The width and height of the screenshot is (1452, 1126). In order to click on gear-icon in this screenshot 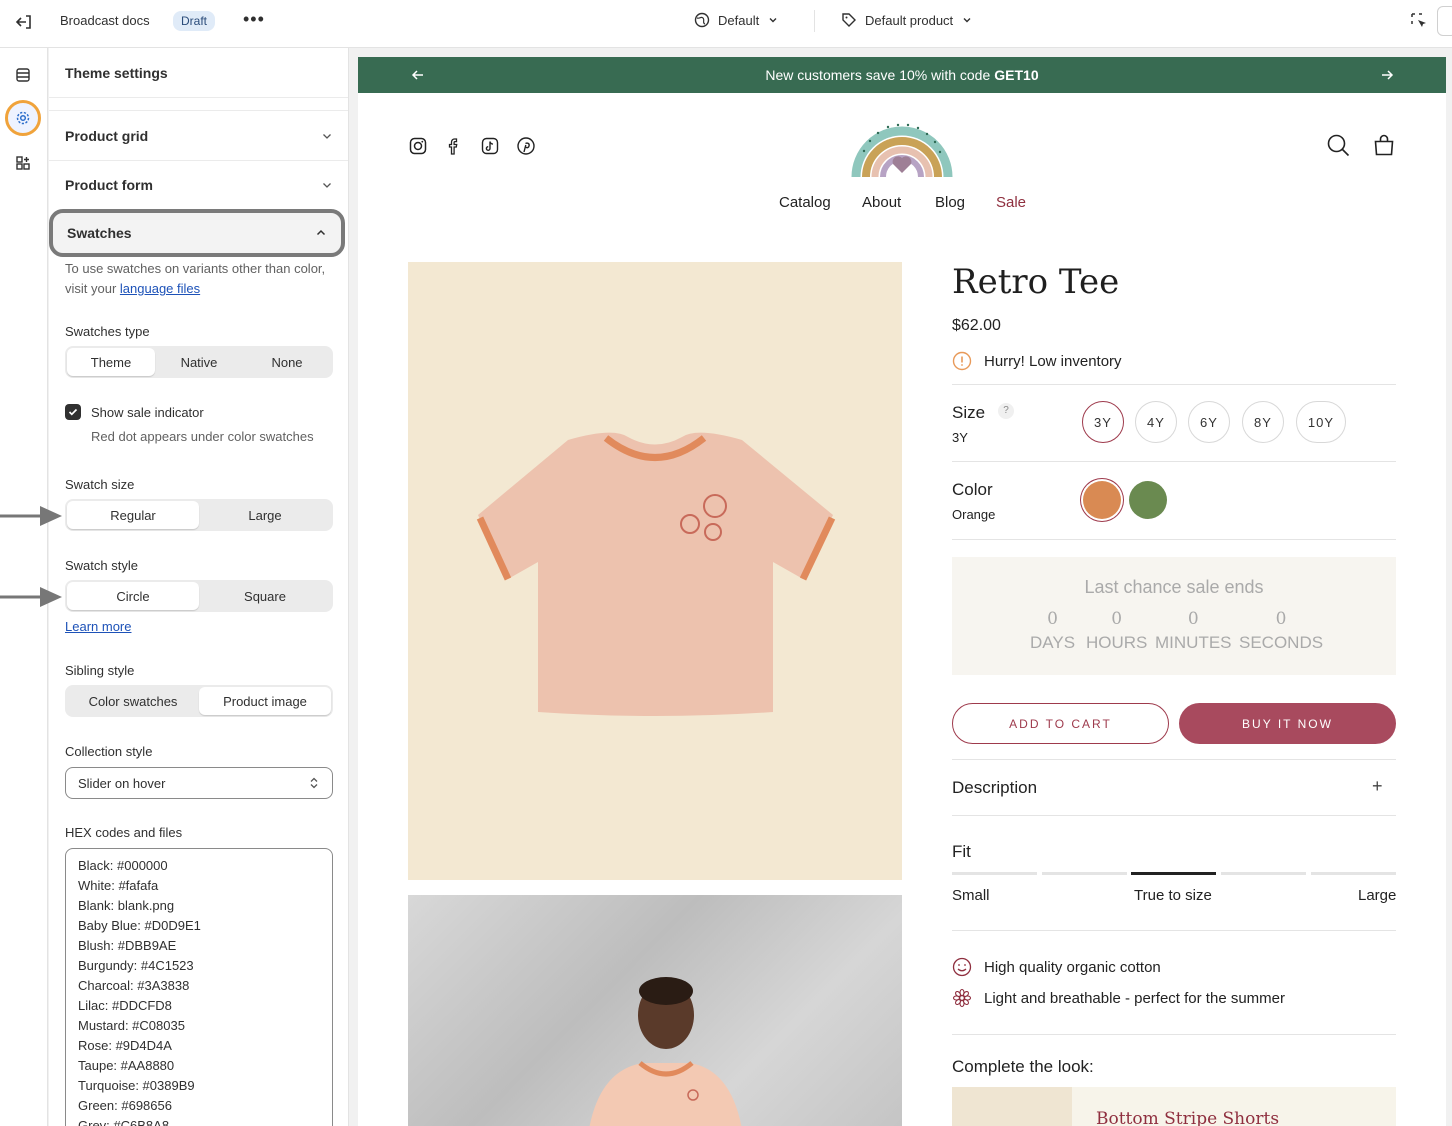, I will do `click(23, 118)`.